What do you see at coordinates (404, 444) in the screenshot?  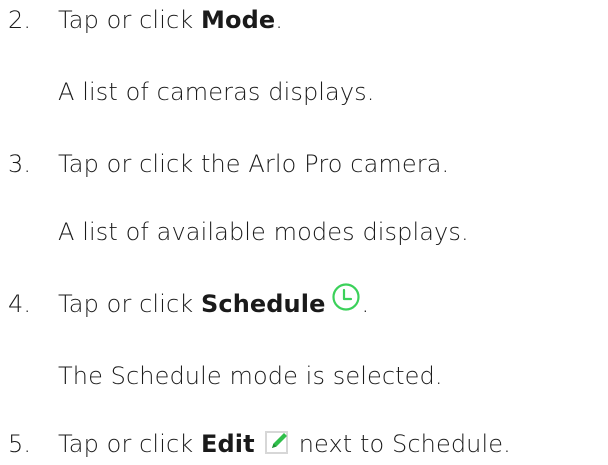 I see `step-suffix: next to Schedule.` at bounding box center [404, 444].